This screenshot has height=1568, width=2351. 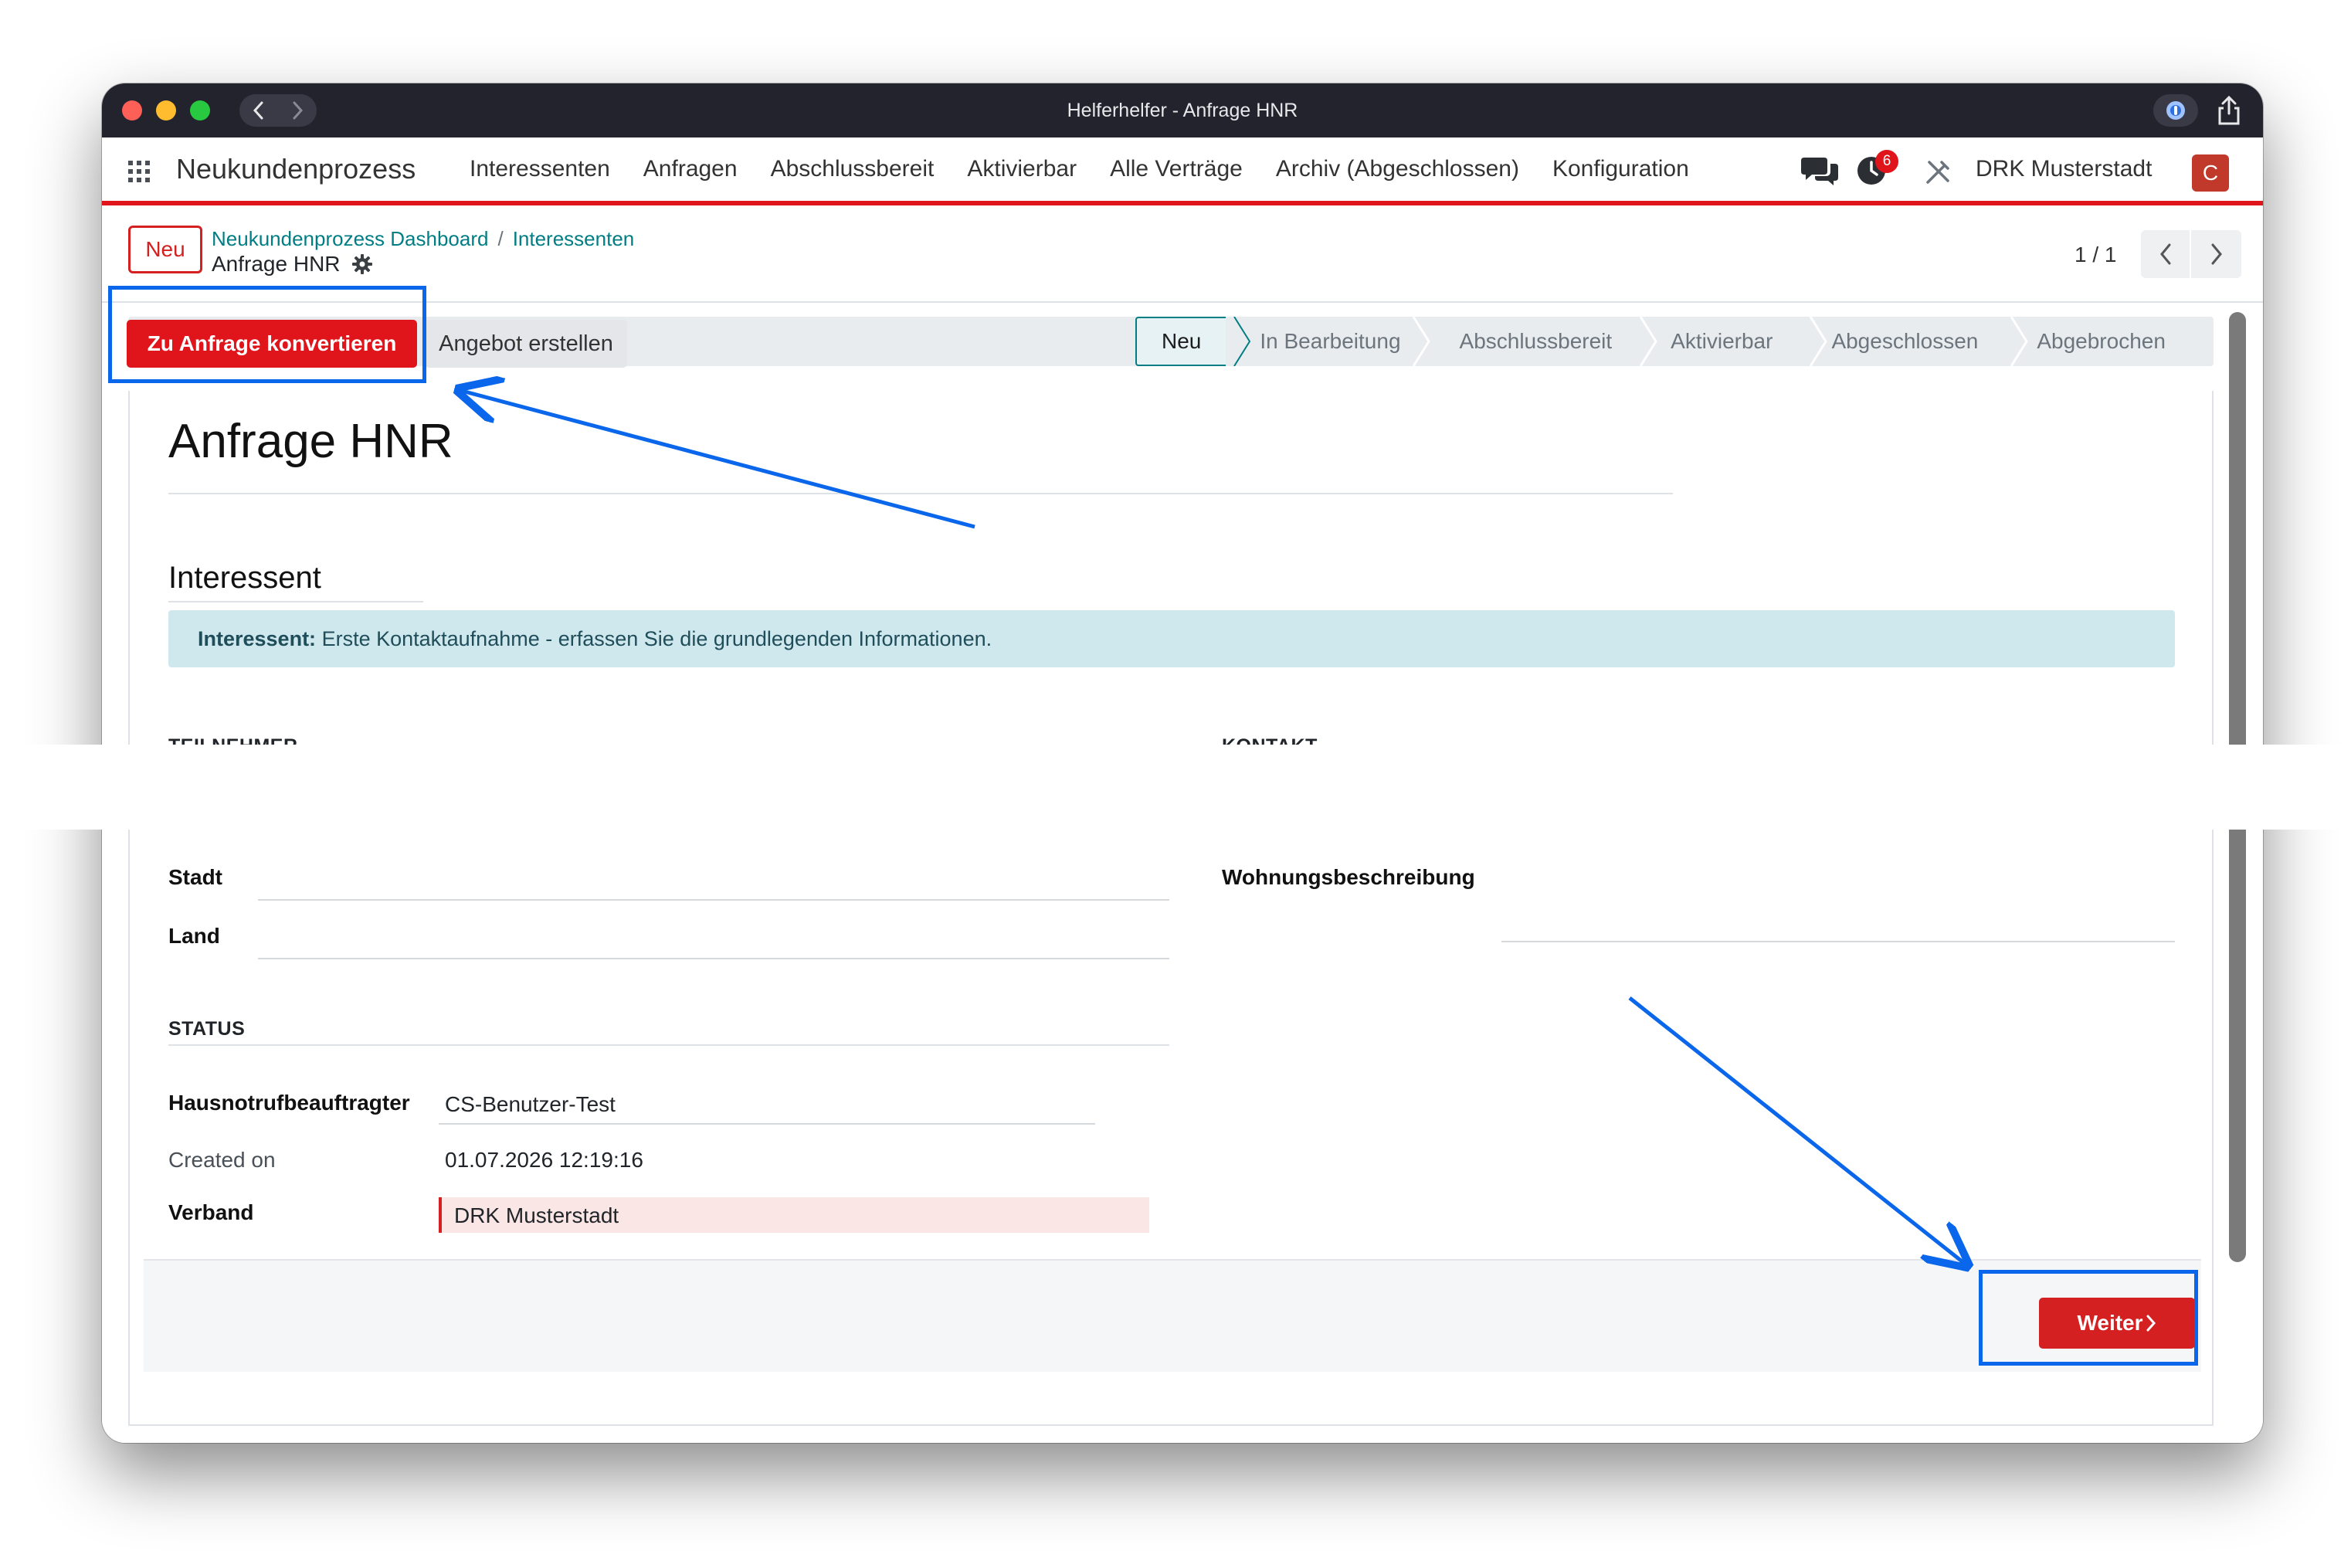 What do you see at coordinates (207, 1029) in the screenshot?
I see `group-status: STATUS` at bounding box center [207, 1029].